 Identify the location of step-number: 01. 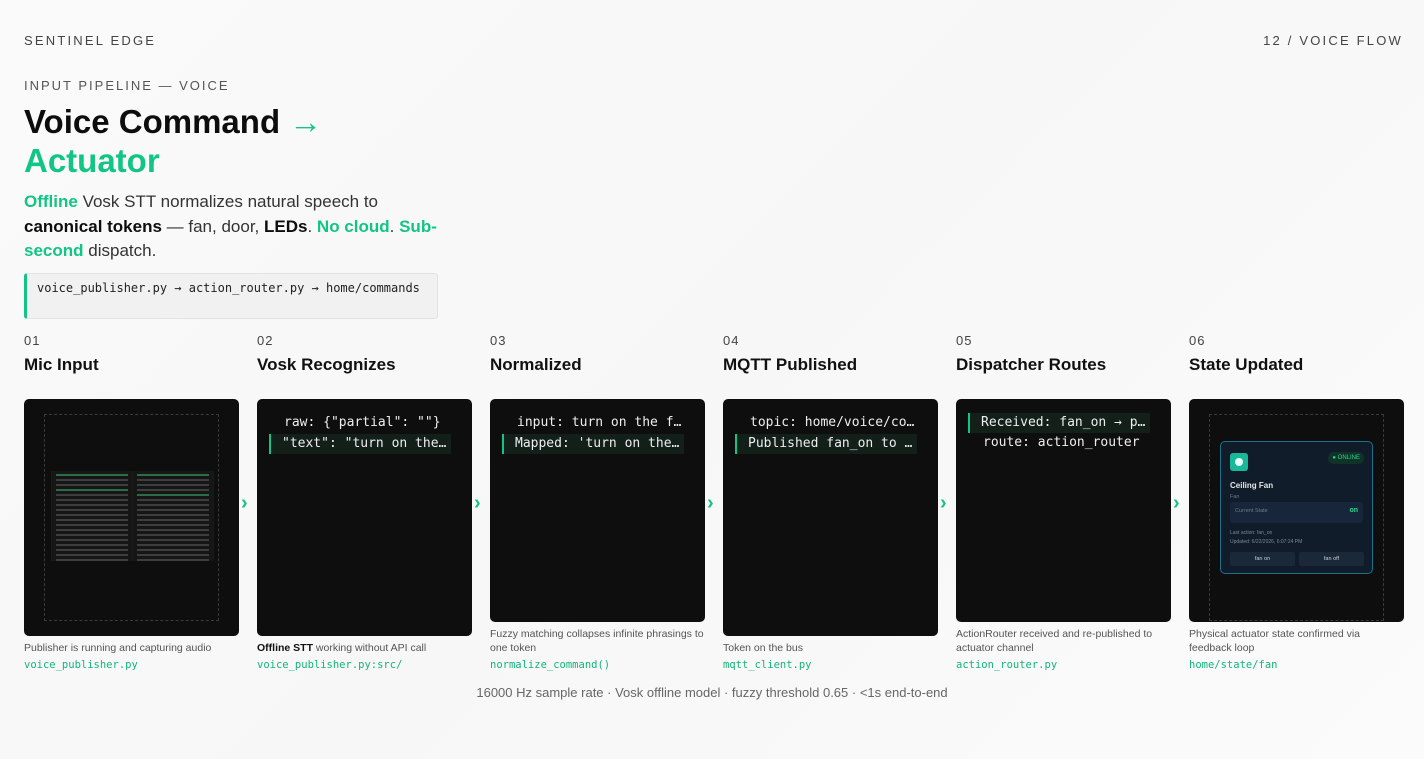
(32, 340).